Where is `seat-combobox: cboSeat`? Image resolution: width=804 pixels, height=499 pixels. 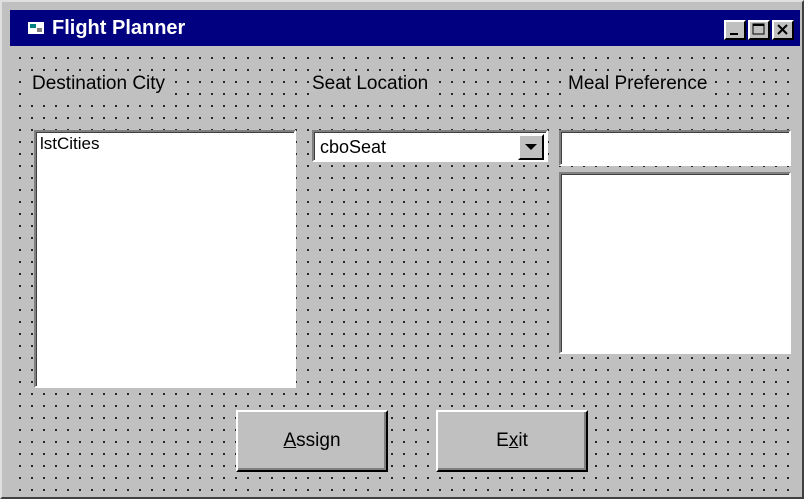 seat-combobox: cboSeat is located at coordinates (430, 146).